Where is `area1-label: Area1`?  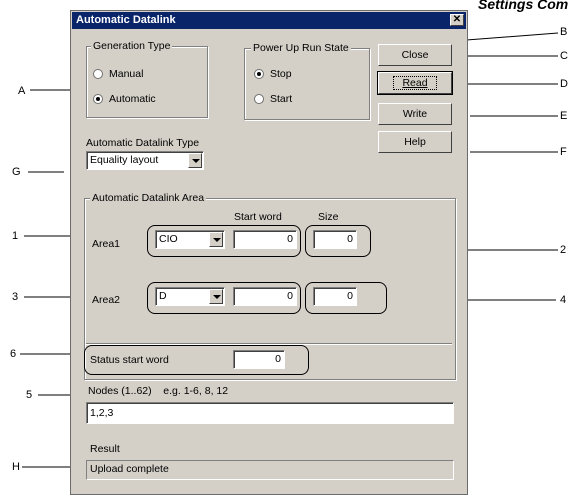
area1-label: Area1 is located at coordinates (106, 244).